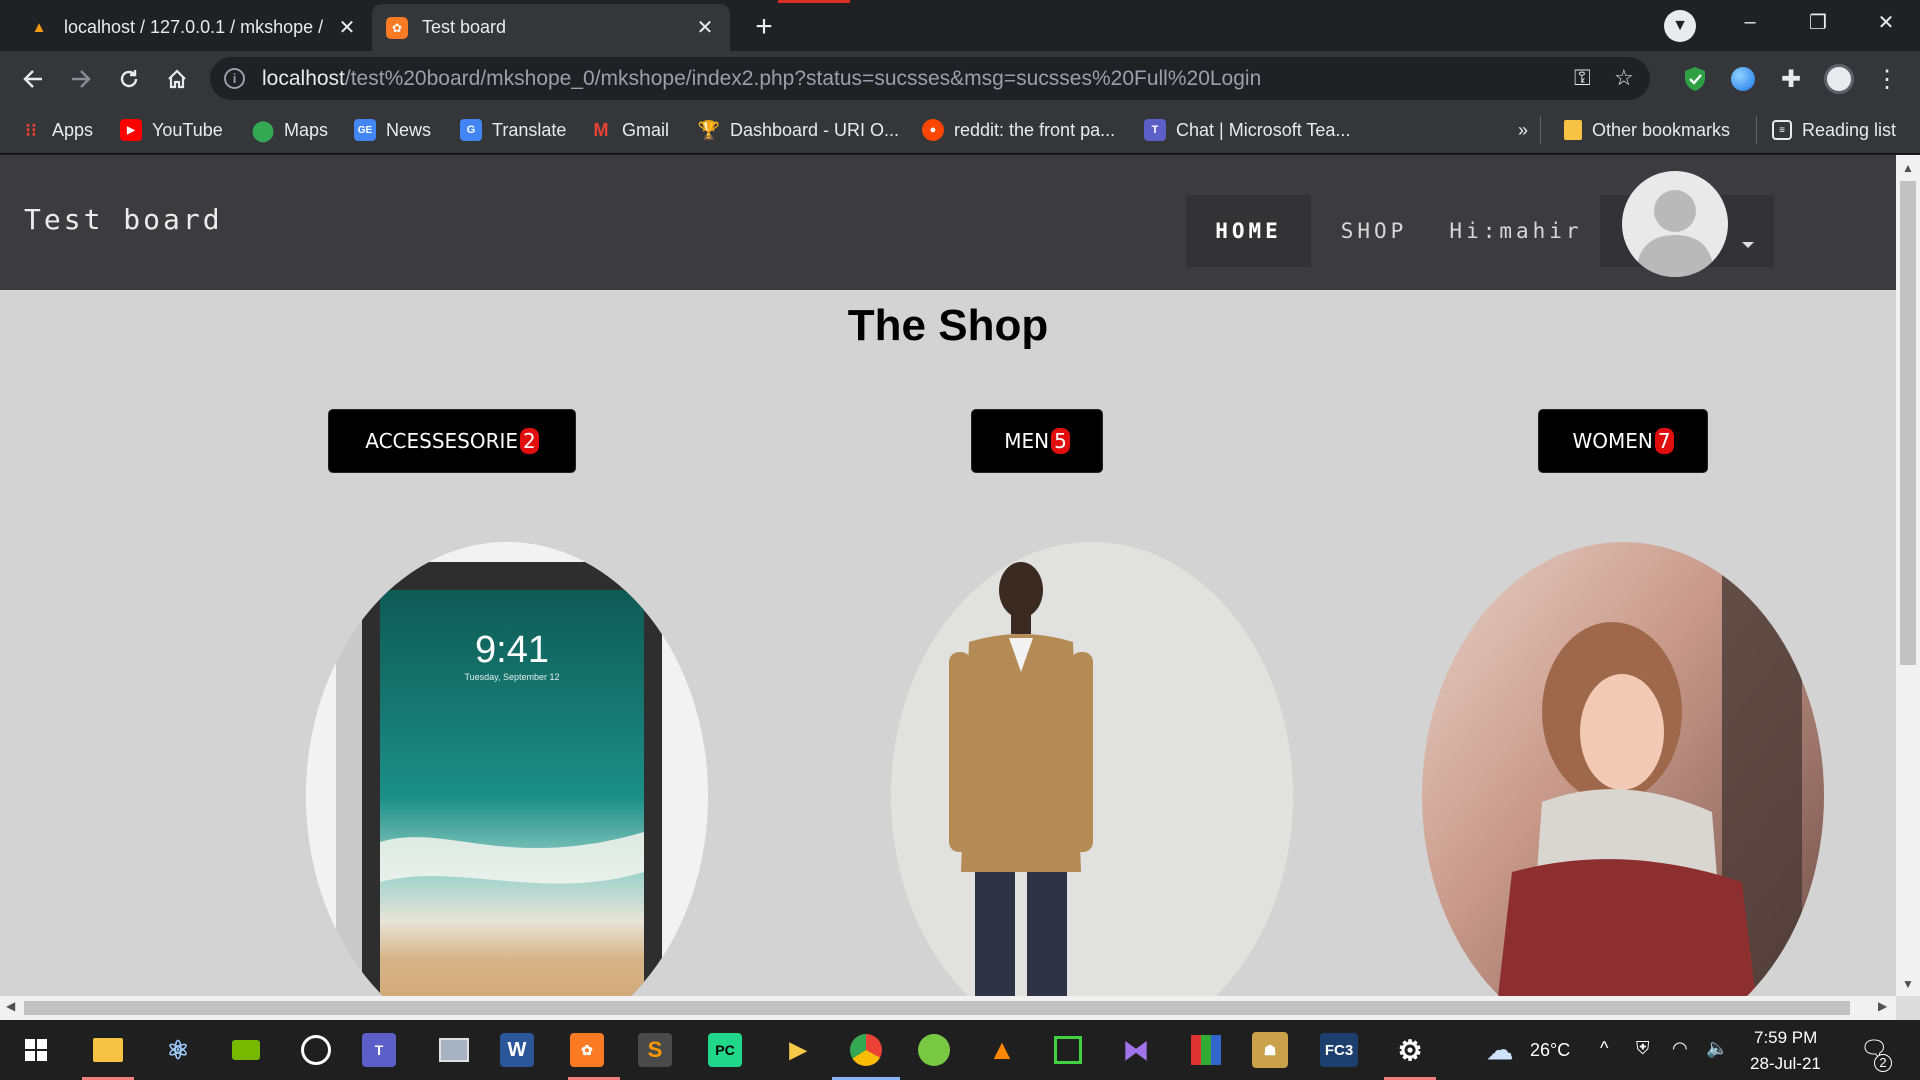  What do you see at coordinates (1908, 168) in the screenshot?
I see `scroll-up-icon: ▲` at bounding box center [1908, 168].